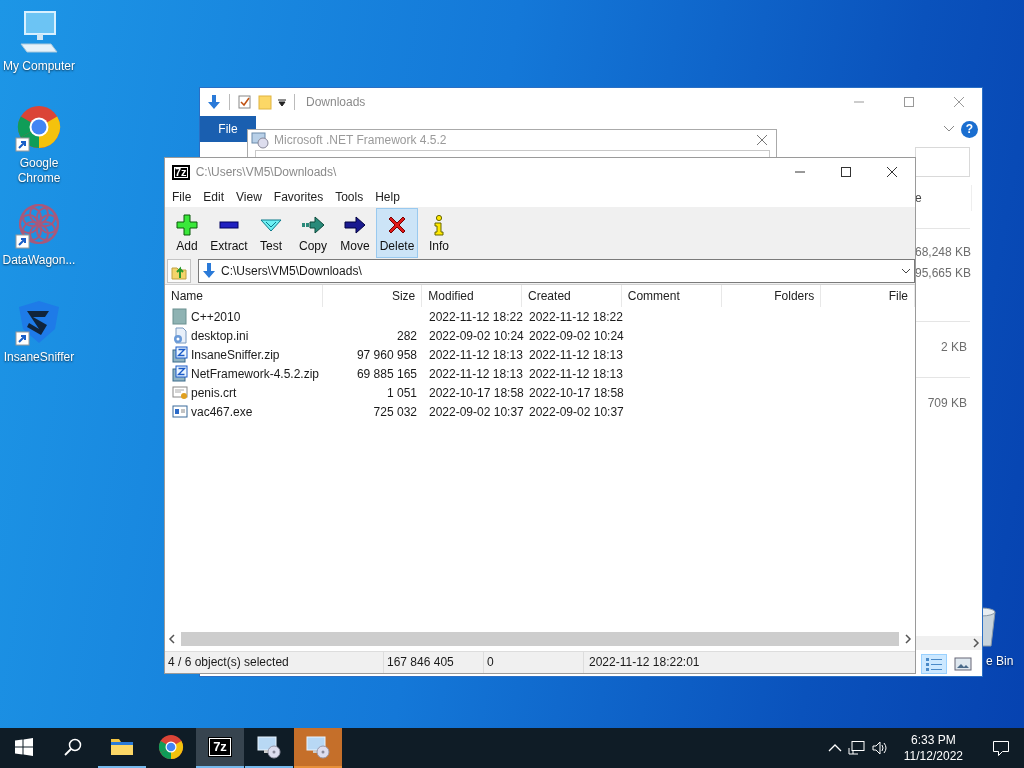 This screenshot has height=768, width=1024. What do you see at coordinates (235, 354) in the screenshot?
I see `file-name: InsaneSniffer.zip` at bounding box center [235, 354].